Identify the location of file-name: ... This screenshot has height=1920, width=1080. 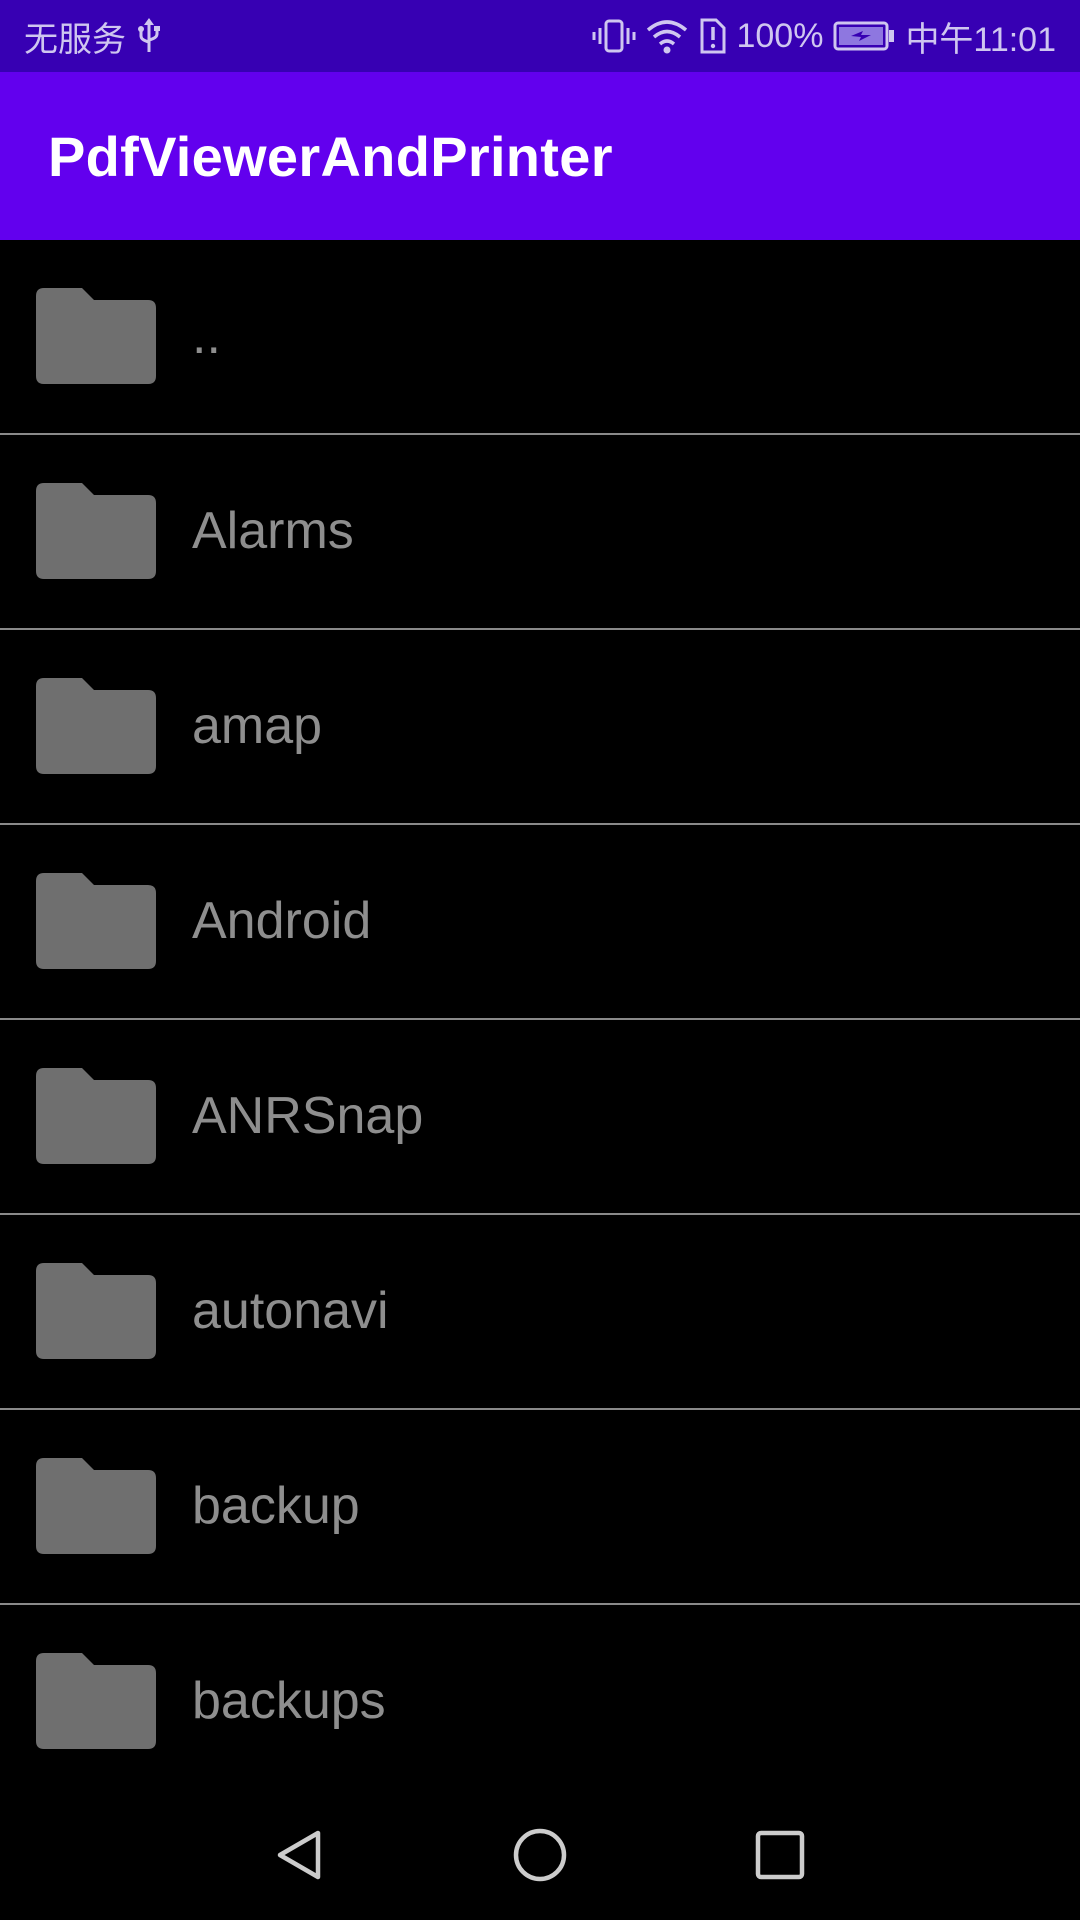
(206, 336).